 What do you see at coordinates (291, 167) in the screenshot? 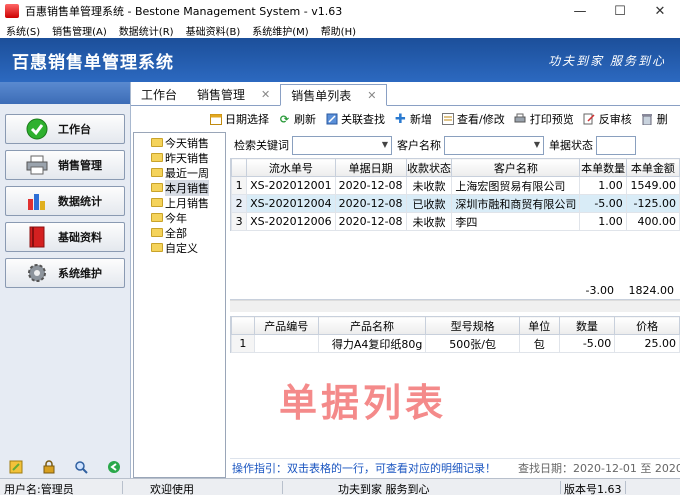
I see `column-header: 流水单号` at bounding box center [291, 167].